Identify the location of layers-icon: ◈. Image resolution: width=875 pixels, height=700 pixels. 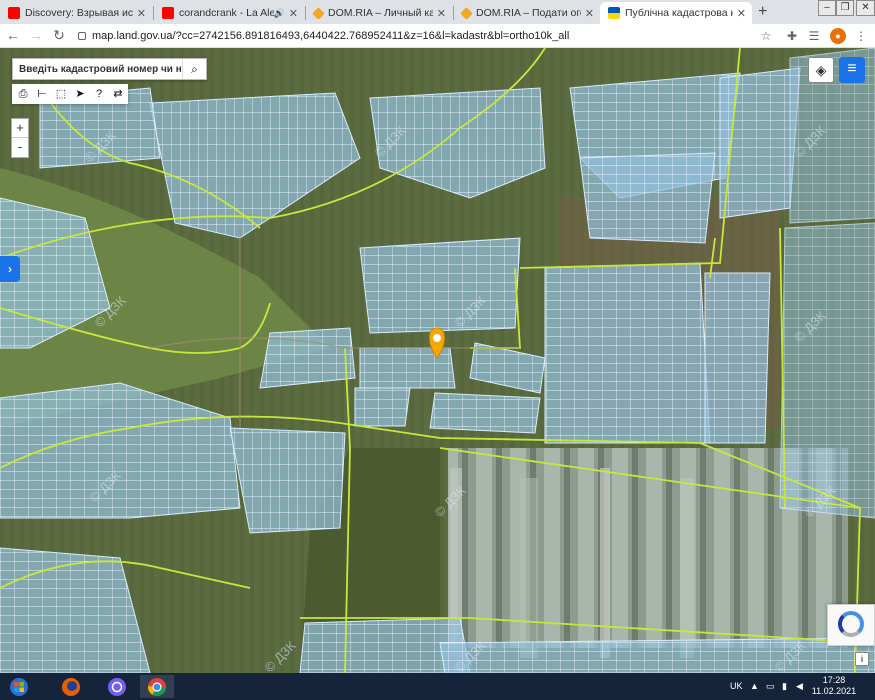
(821, 70).